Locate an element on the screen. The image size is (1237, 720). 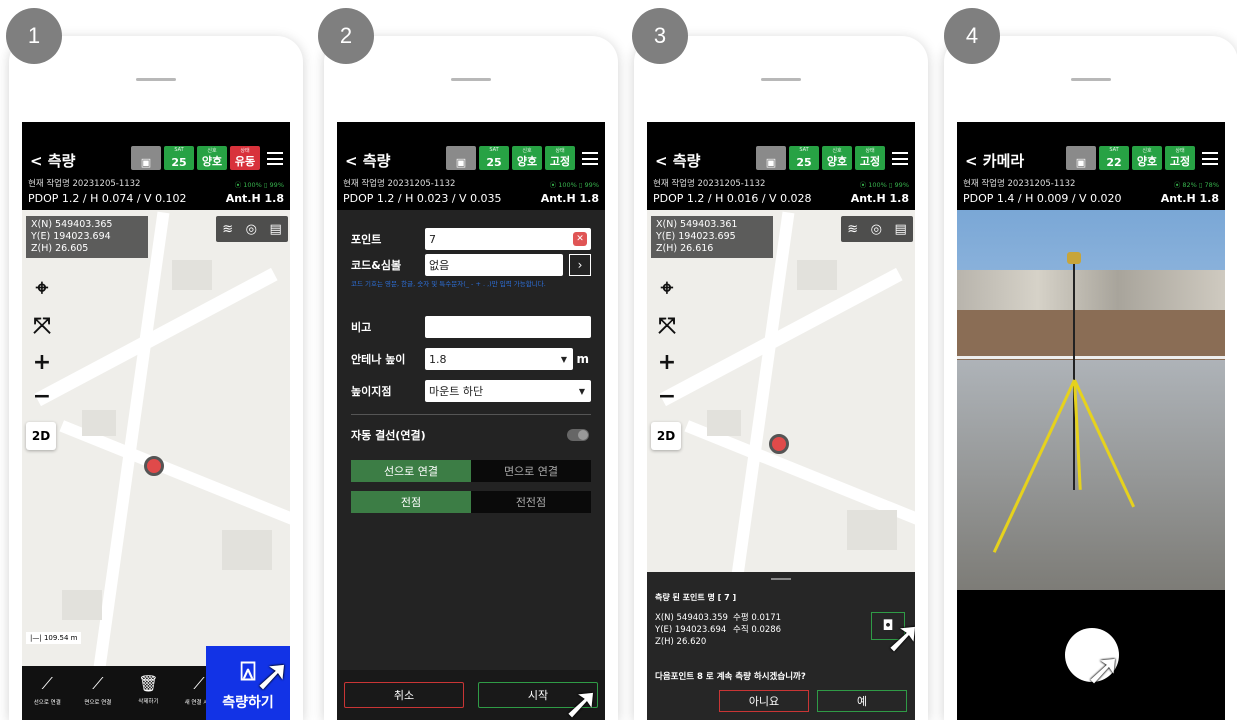
connect-line-option: 선으로 연결 is located at coordinates (411, 471).